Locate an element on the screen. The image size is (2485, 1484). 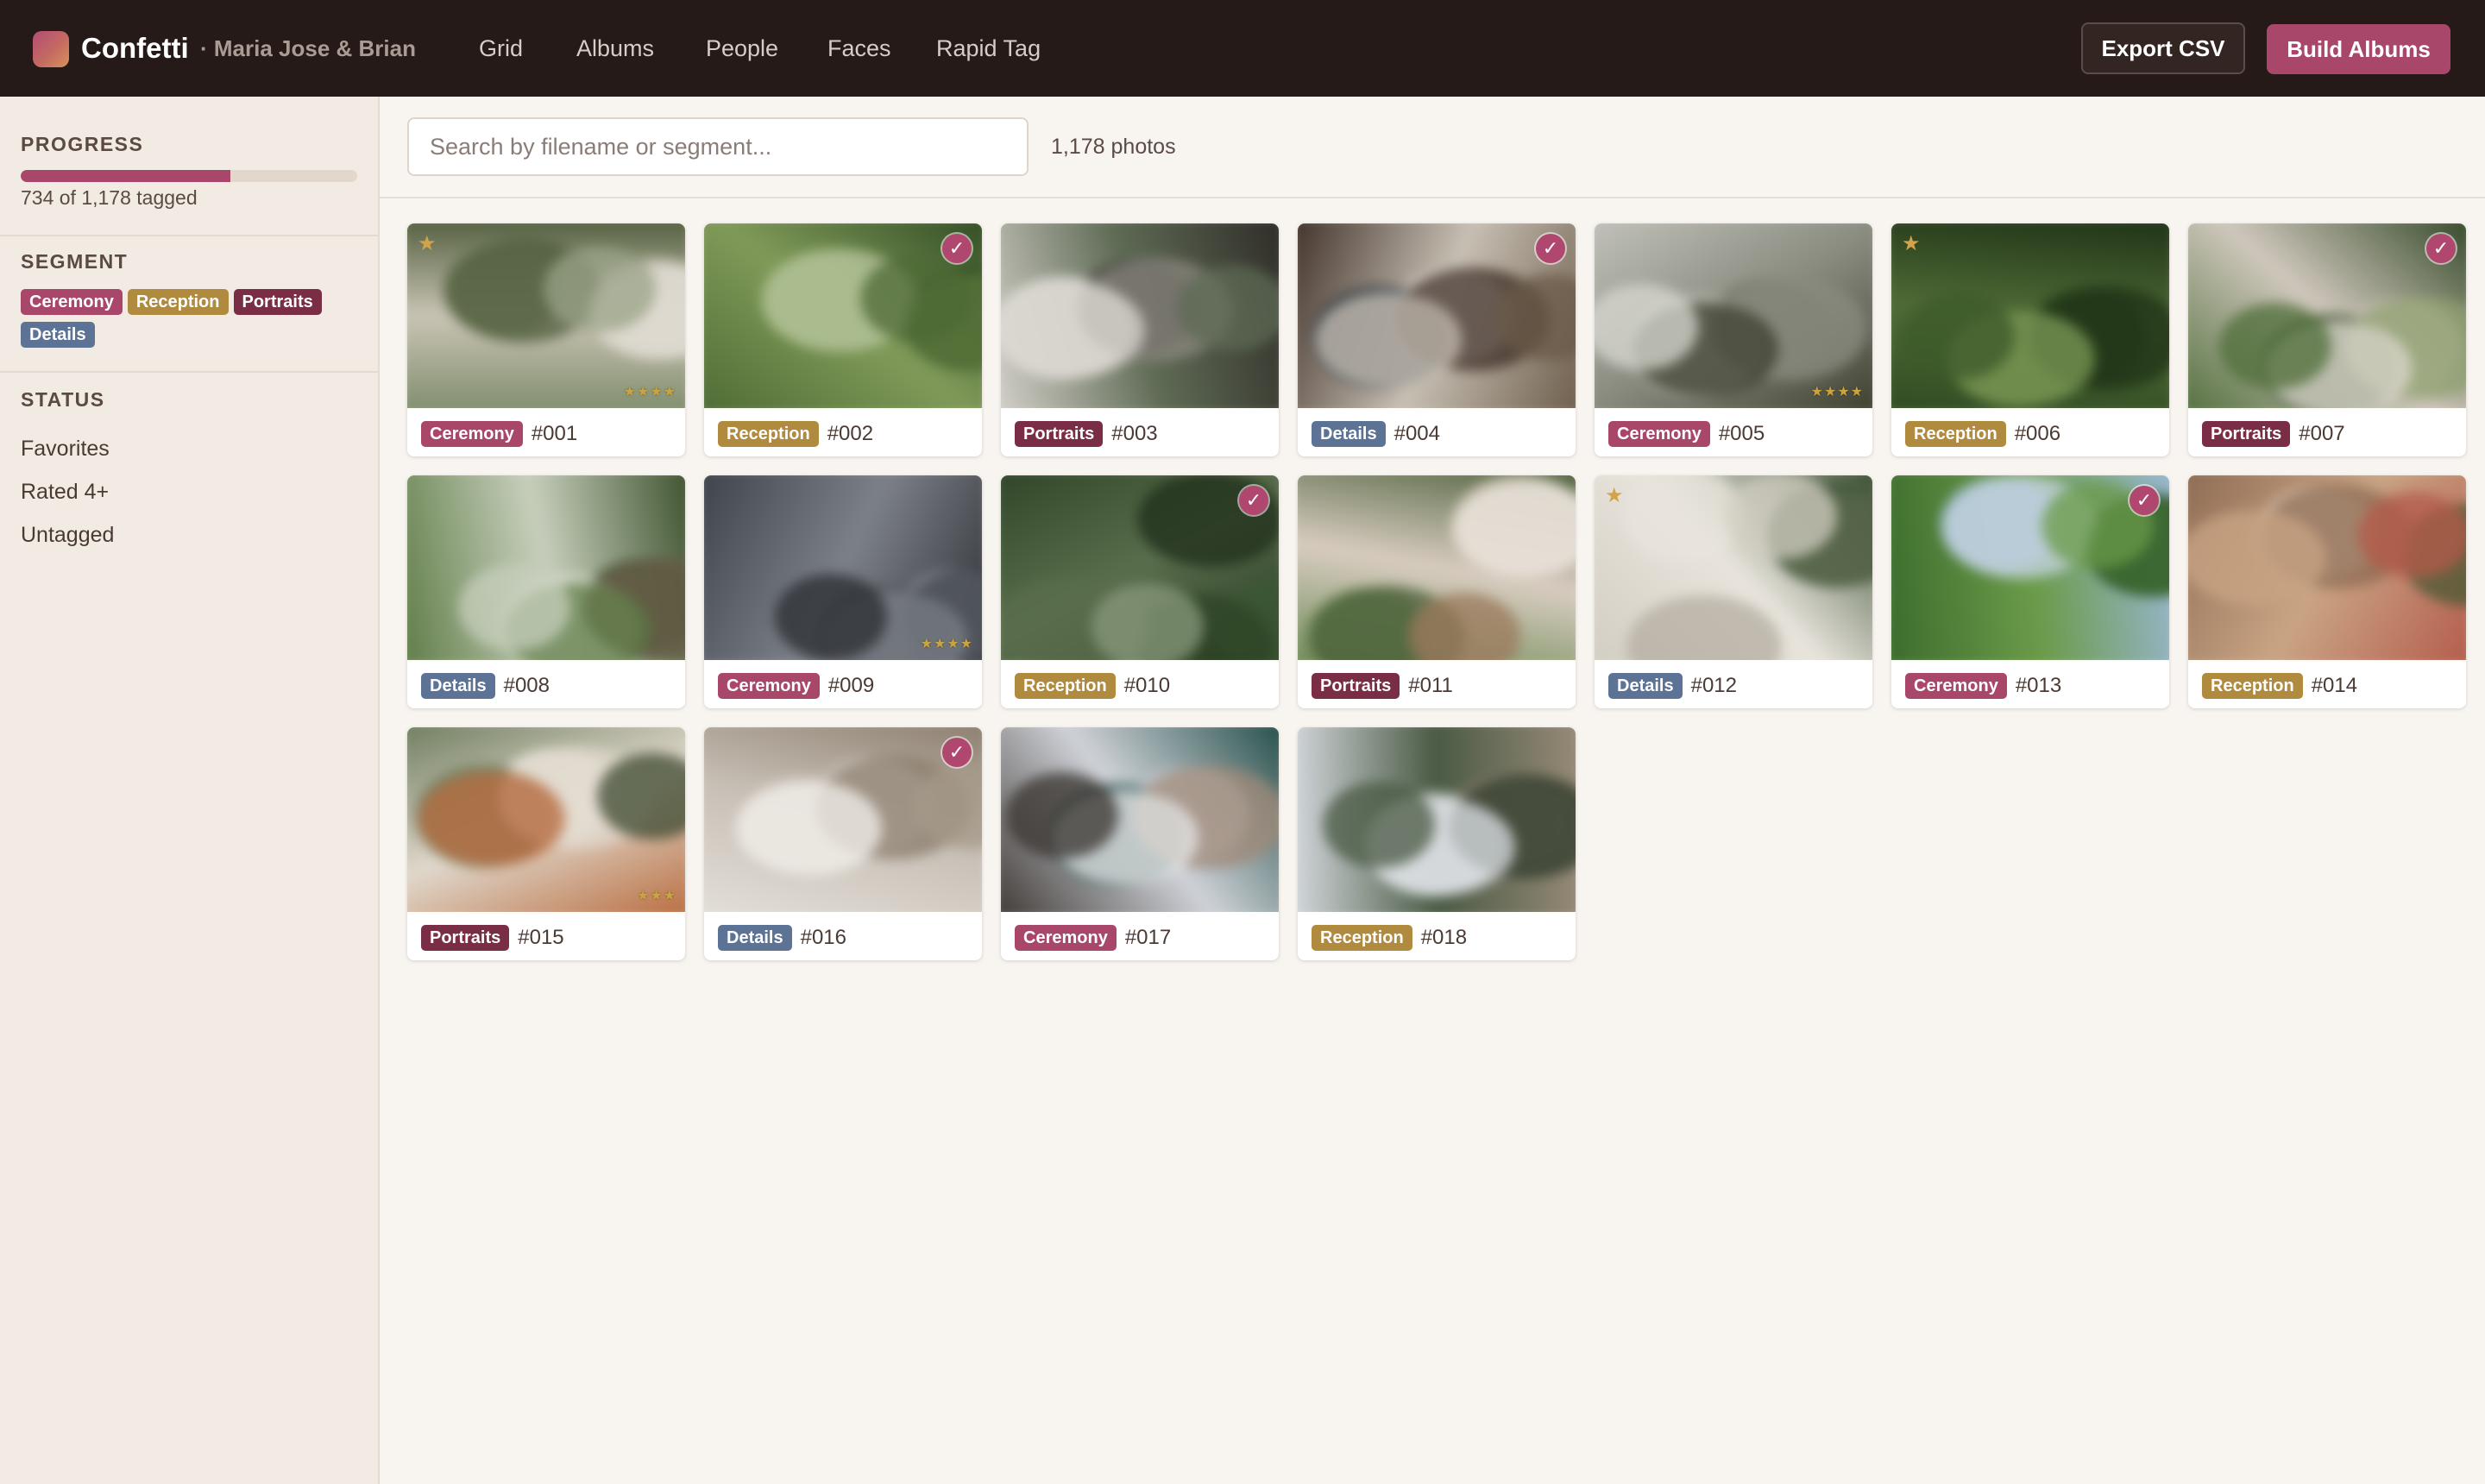
photo-card-footer: Details #004 is located at coordinates (1376, 434).